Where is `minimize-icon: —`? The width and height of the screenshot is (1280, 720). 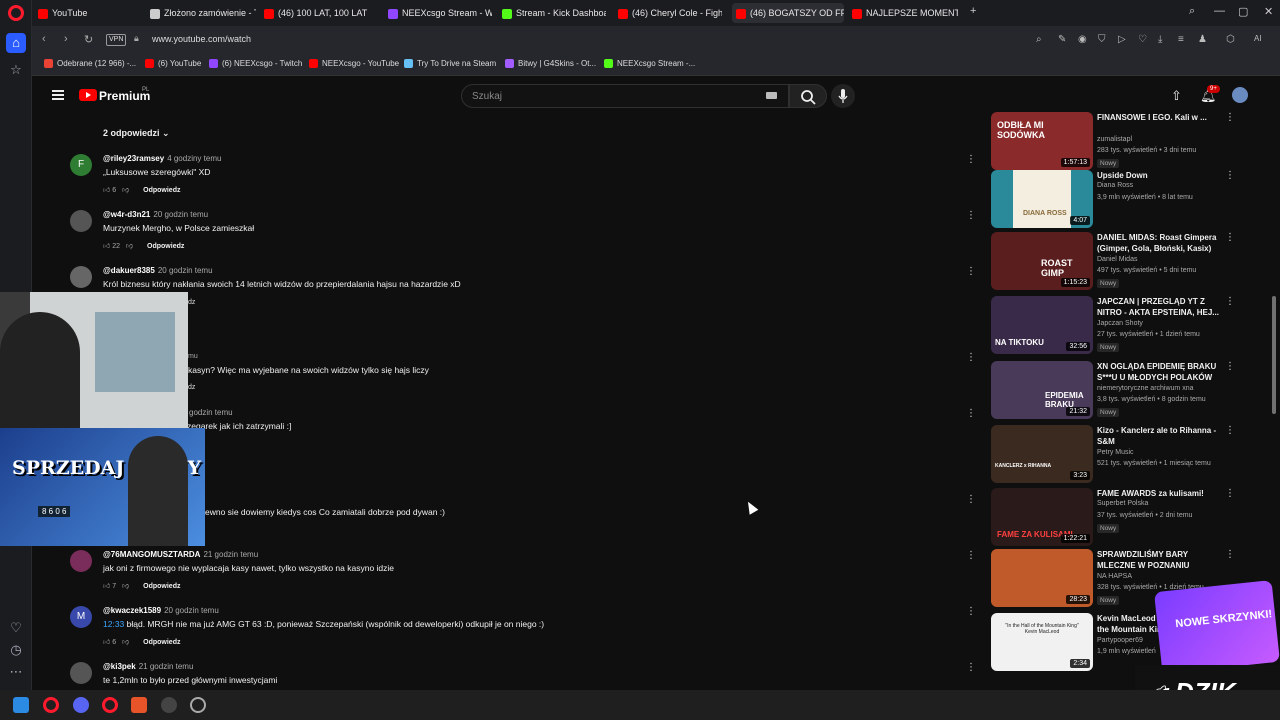 minimize-icon: — is located at coordinates (1219, 11).